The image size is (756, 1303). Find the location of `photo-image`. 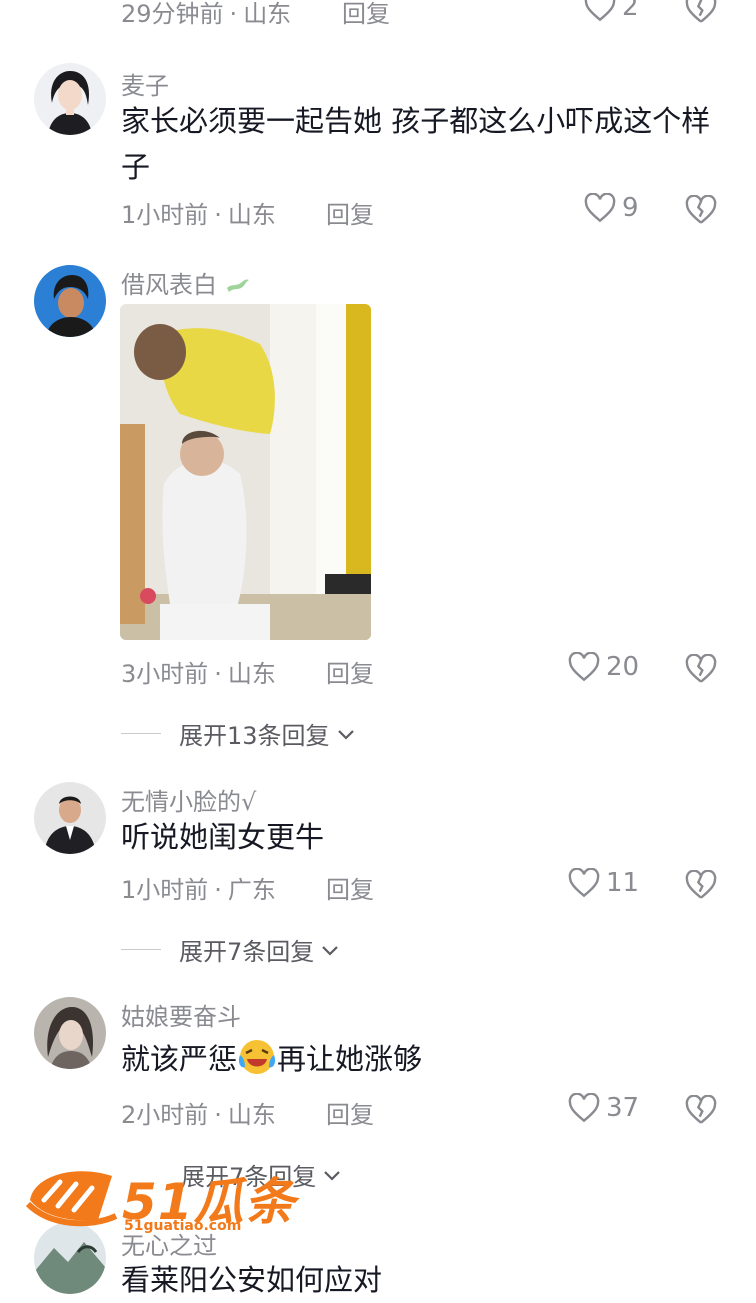

photo-image is located at coordinates (245, 472).